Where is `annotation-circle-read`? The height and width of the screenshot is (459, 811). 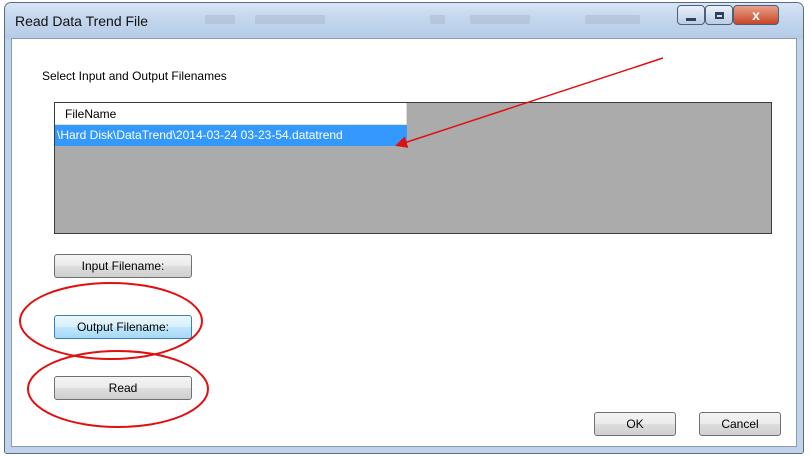 annotation-circle-read is located at coordinates (118, 389).